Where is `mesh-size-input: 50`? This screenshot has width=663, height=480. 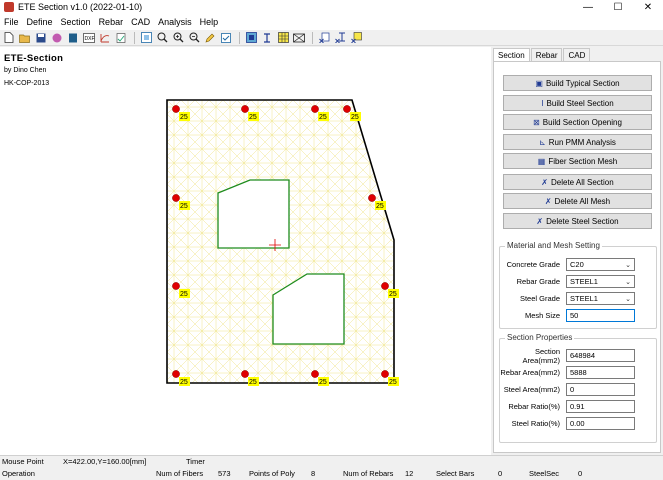 mesh-size-input: 50 is located at coordinates (600, 315).